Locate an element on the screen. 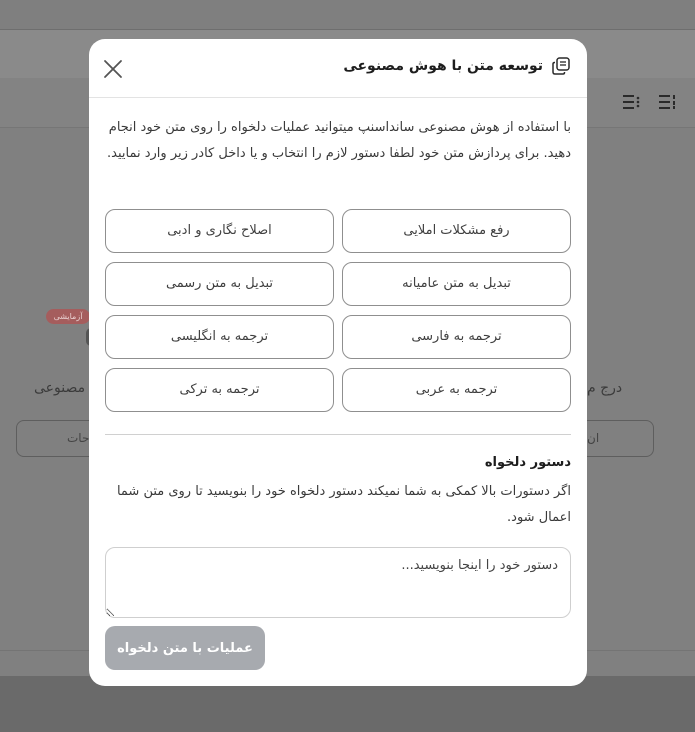  custom-command-submit-button: عملیات با متن دلخواه is located at coordinates (185, 648).